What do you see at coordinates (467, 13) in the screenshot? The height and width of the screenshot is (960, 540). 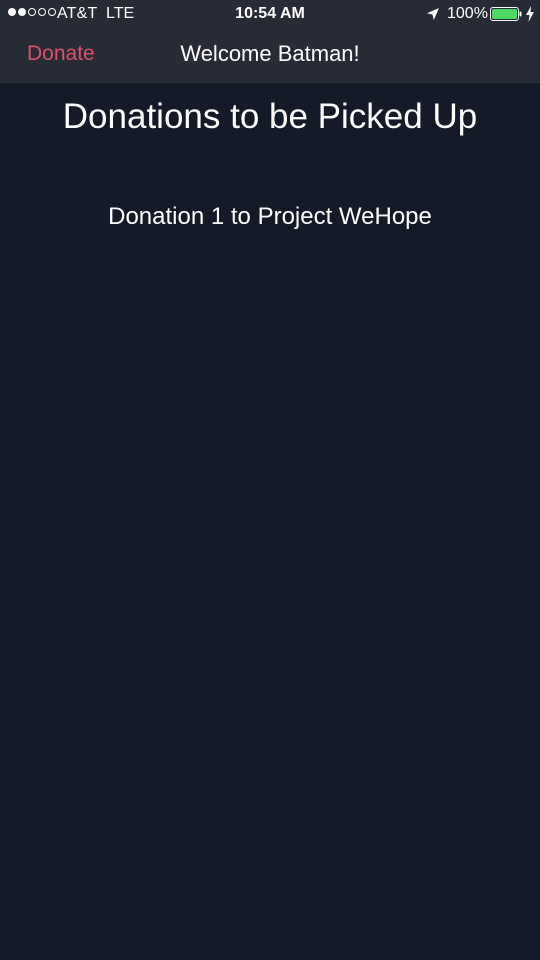 I see `battery-percentage: 100%` at bounding box center [467, 13].